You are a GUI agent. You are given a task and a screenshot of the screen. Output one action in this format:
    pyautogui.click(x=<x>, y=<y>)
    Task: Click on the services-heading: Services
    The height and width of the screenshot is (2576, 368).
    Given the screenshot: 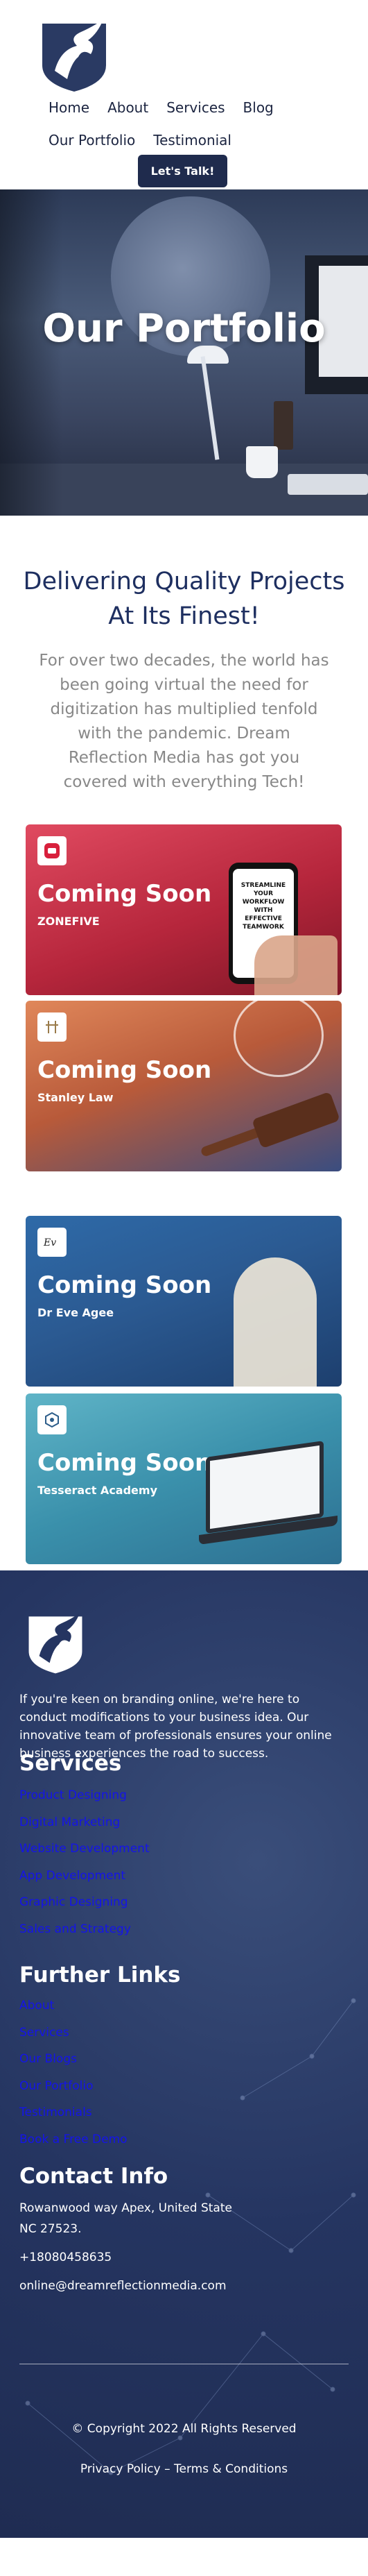 What is the action you would take?
    pyautogui.click(x=70, y=1764)
    